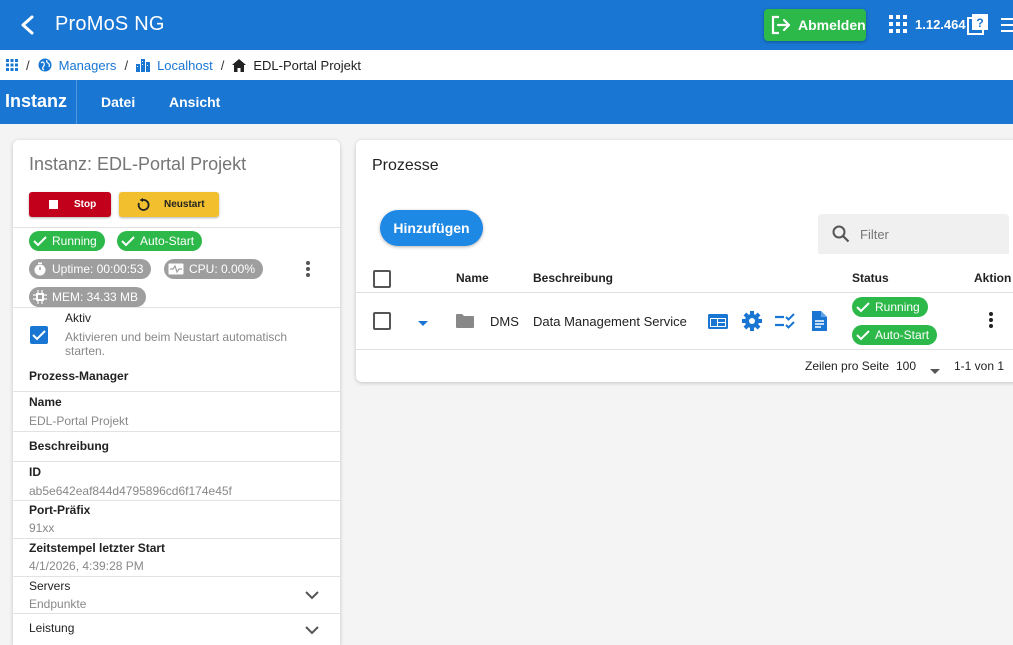 This screenshot has height=645, width=1013. I want to click on search-icon, so click(841, 234).